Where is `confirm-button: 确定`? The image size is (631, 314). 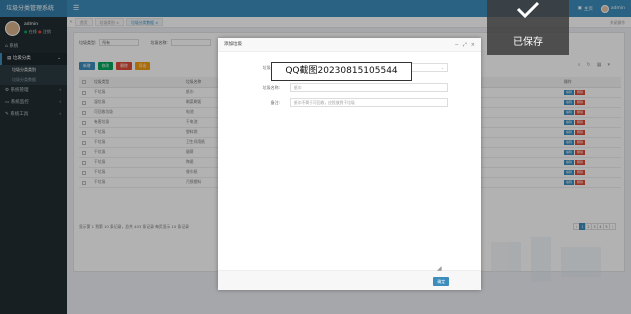 confirm-button: 确定 is located at coordinates (441, 281).